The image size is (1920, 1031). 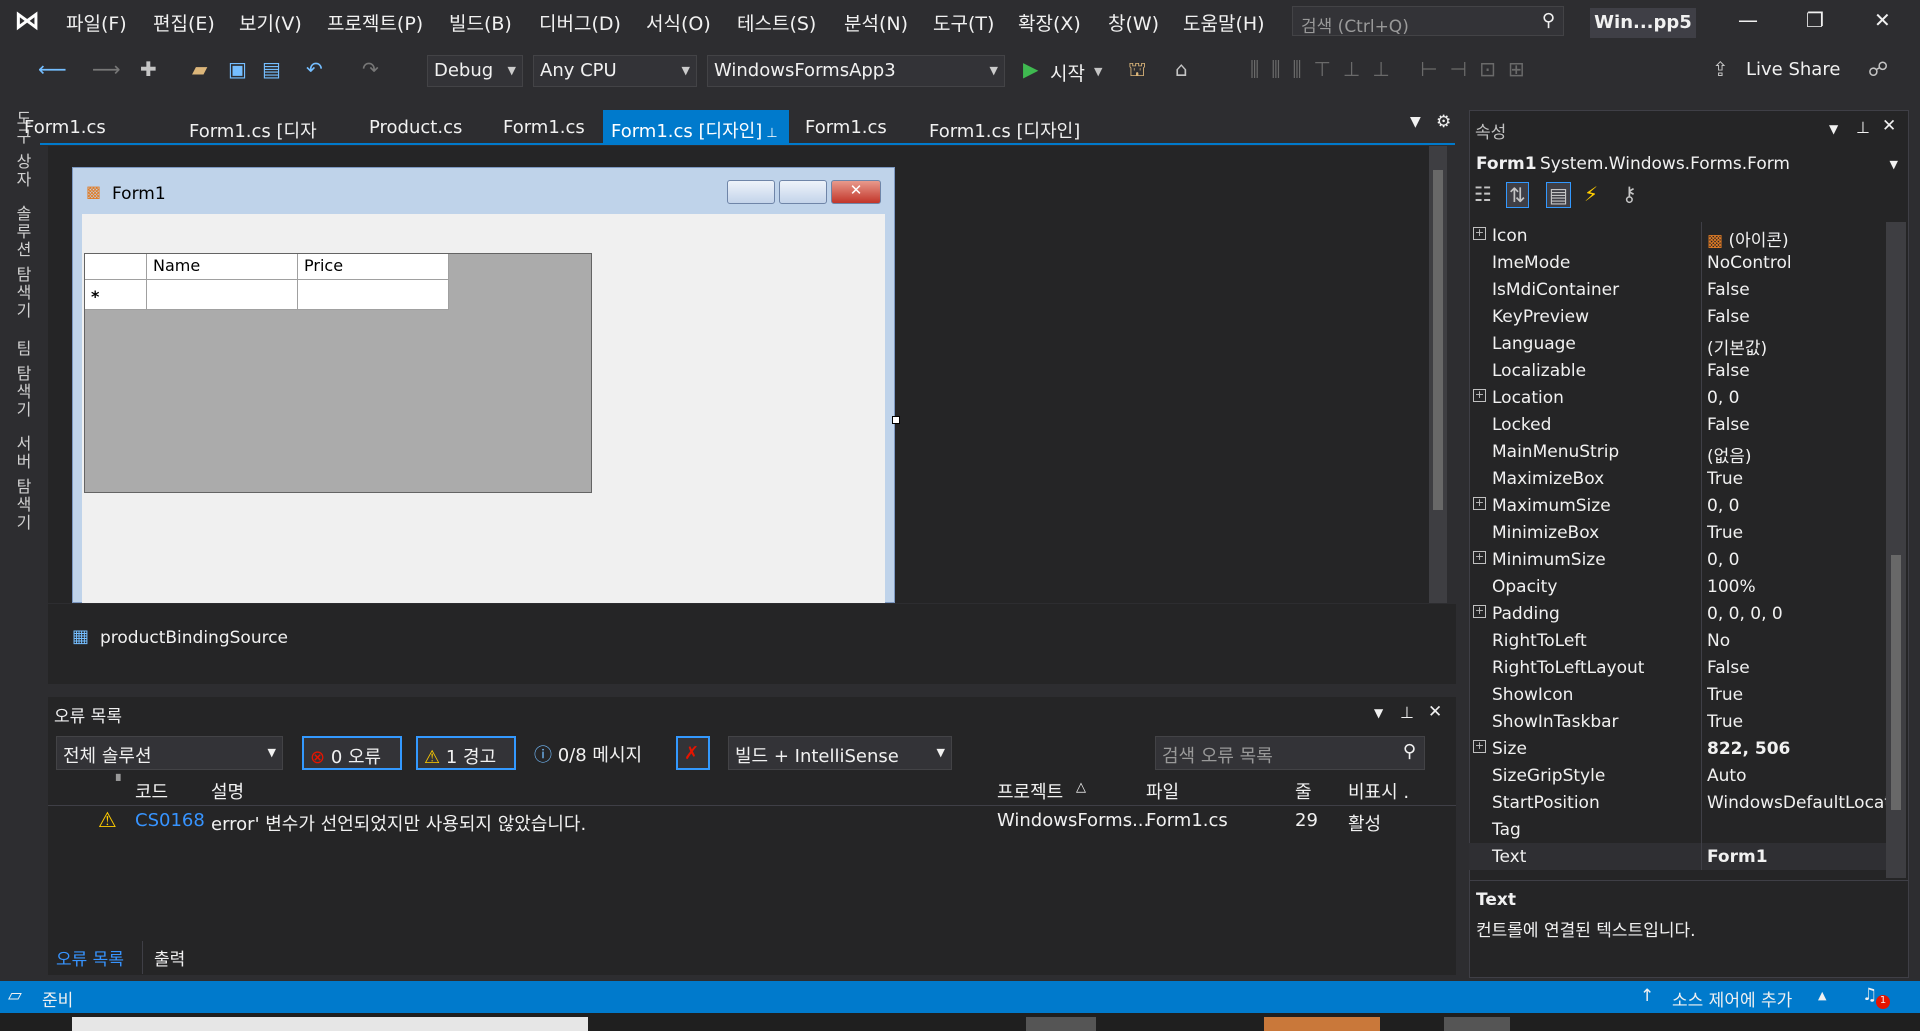 I want to click on document-tab: Form1.cs [디자인] ⊥ ✕, so click(x=696, y=137).